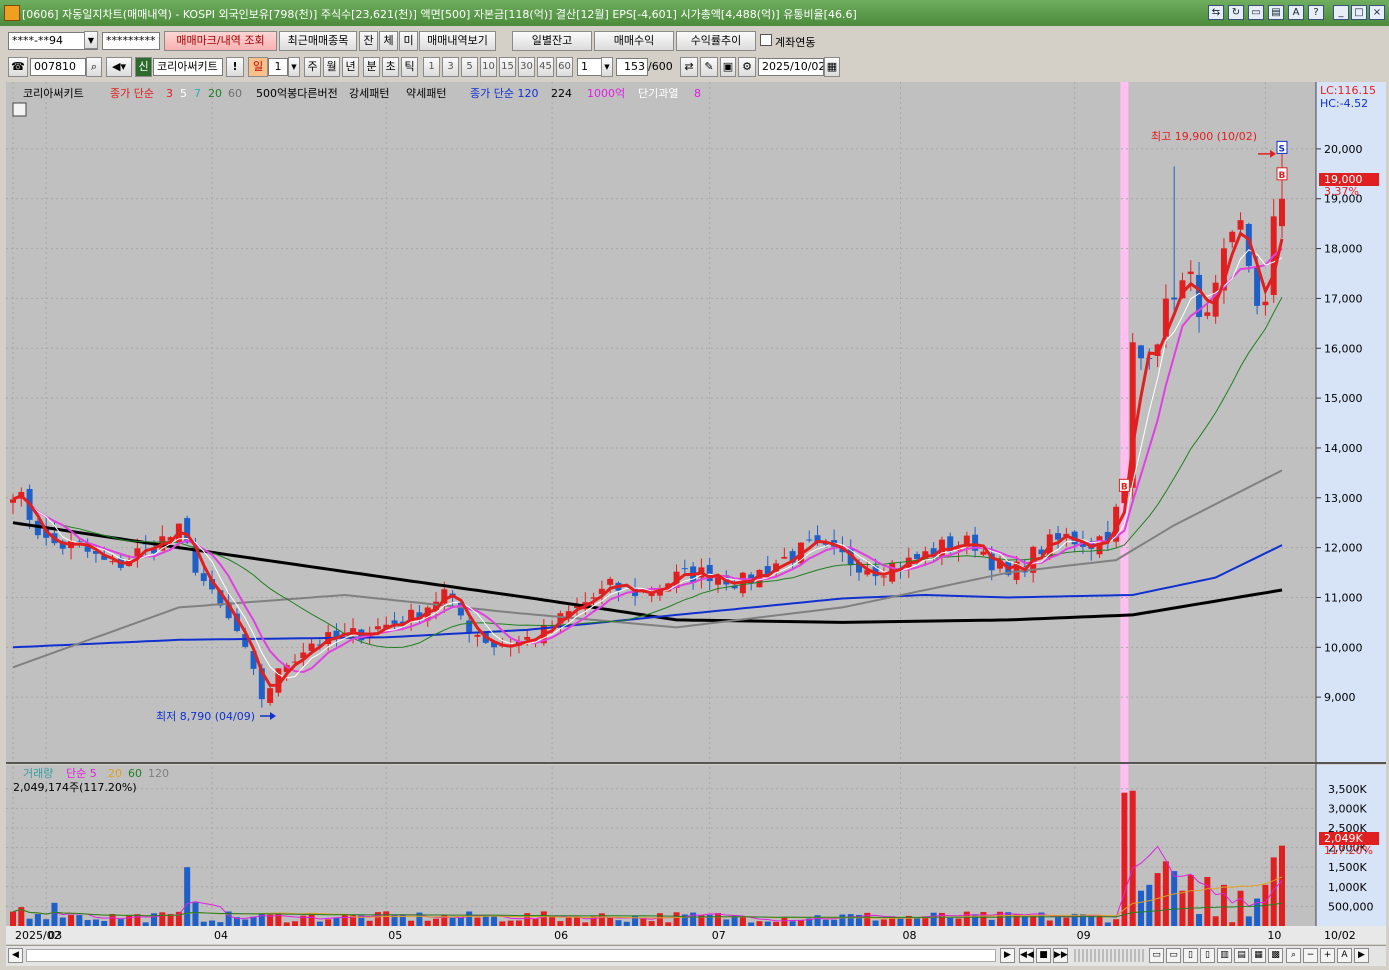 The height and width of the screenshot is (970, 1389). What do you see at coordinates (143, 67) in the screenshot?
I see `credit-badge: 신` at bounding box center [143, 67].